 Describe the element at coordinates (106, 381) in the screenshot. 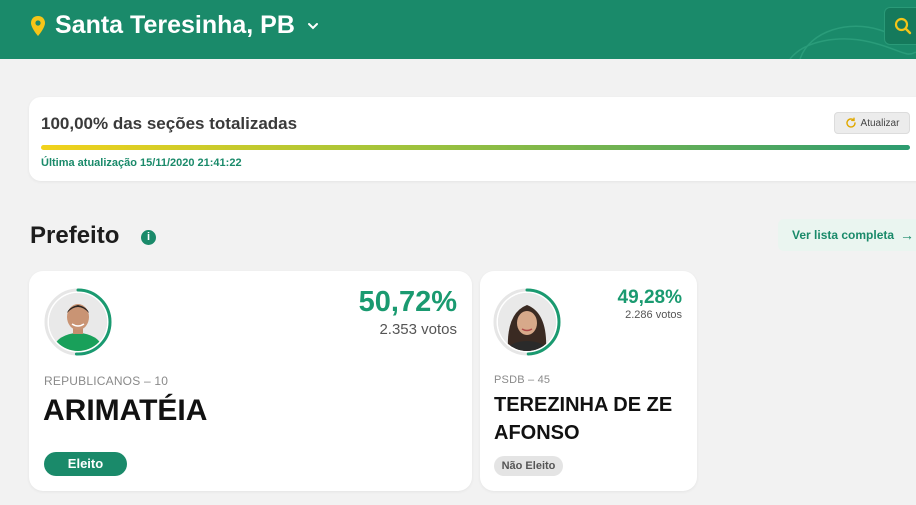

I see `party-label: REPUBLICANOS – 10` at that location.